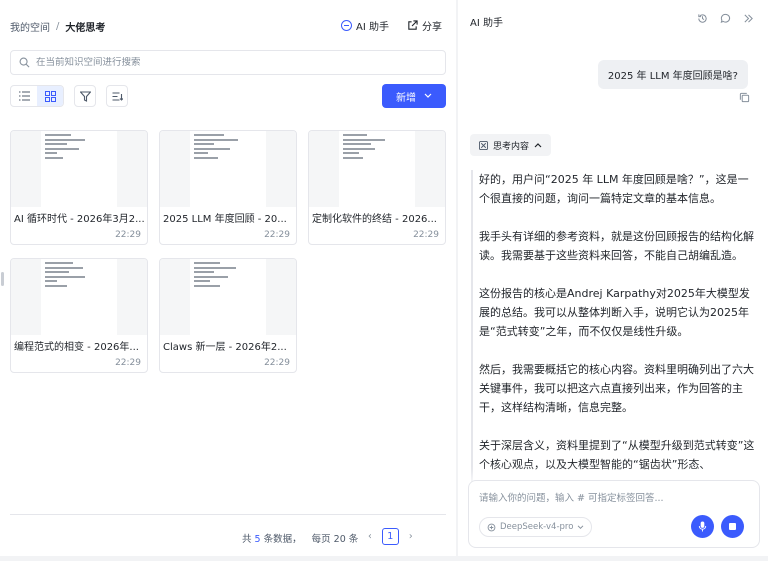 The height and width of the screenshot is (561, 768). What do you see at coordinates (413, 25) in the screenshot?
I see `share-icon` at bounding box center [413, 25].